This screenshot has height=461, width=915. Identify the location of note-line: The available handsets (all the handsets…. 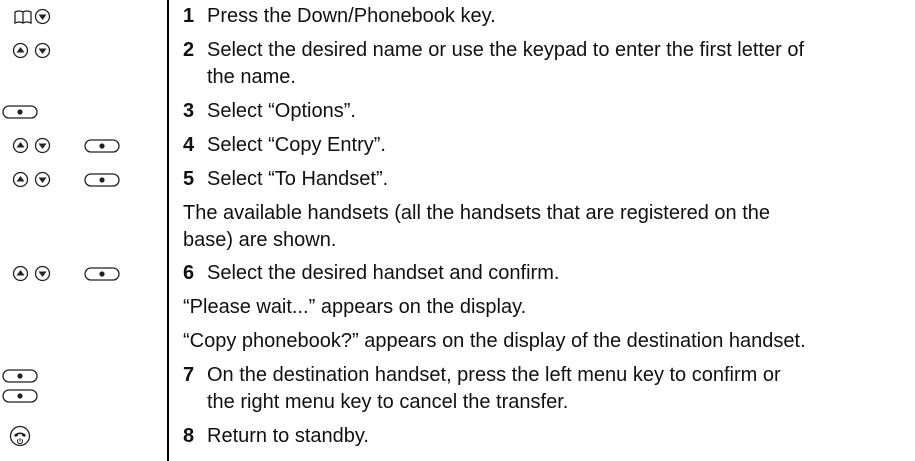
(477, 213).